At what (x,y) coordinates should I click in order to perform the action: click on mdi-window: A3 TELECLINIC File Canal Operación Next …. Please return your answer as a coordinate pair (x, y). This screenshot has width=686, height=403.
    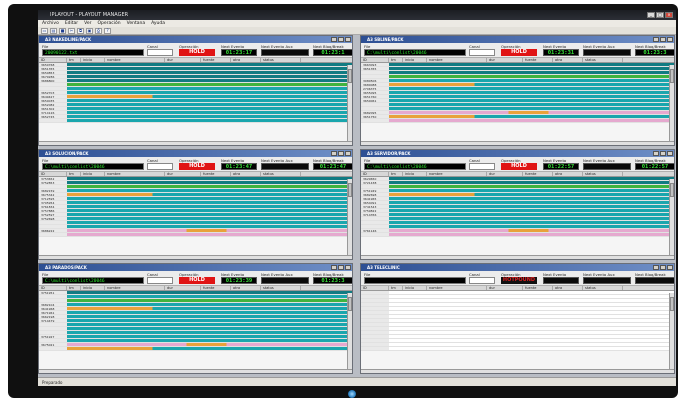
    Looking at the image, I should click on (517, 318).